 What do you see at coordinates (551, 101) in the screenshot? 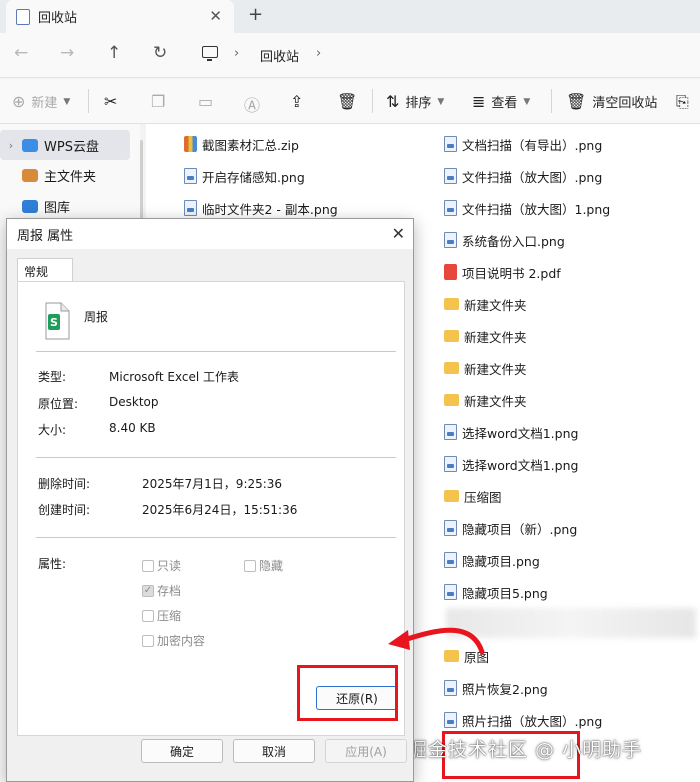
I see `toolbar-divider` at bounding box center [551, 101].